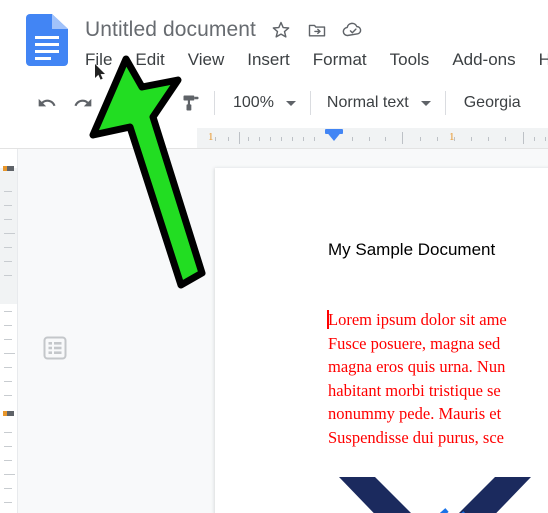  What do you see at coordinates (317, 30) in the screenshot?
I see `move-to-folder-icon` at bounding box center [317, 30].